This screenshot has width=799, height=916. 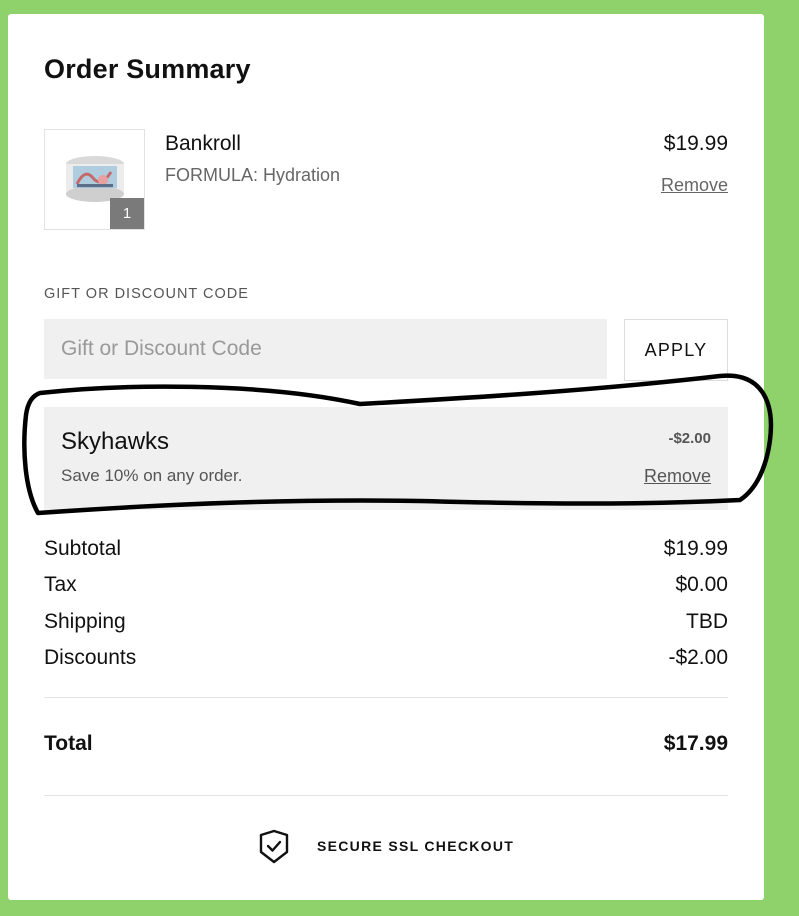 I want to click on product-thumbnail: 1, so click(x=94, y=179).